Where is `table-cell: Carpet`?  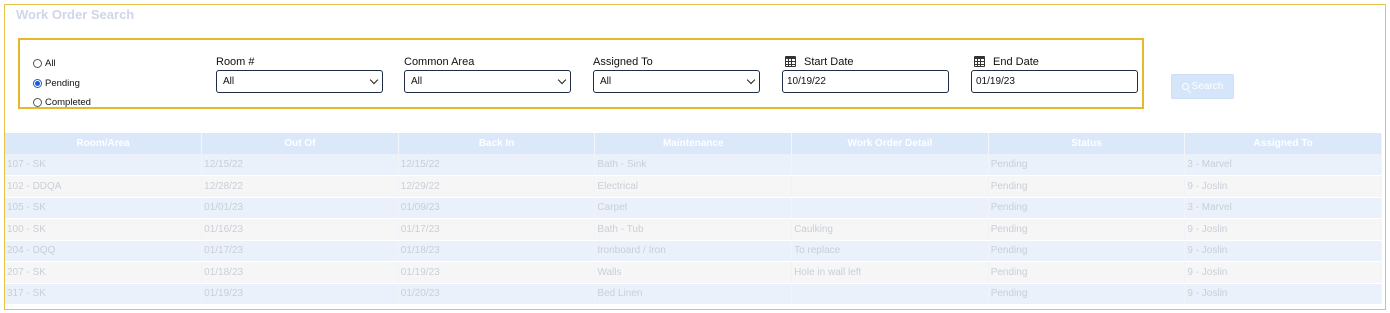
table-cell: Carpet is located at coordinates (693, 208).